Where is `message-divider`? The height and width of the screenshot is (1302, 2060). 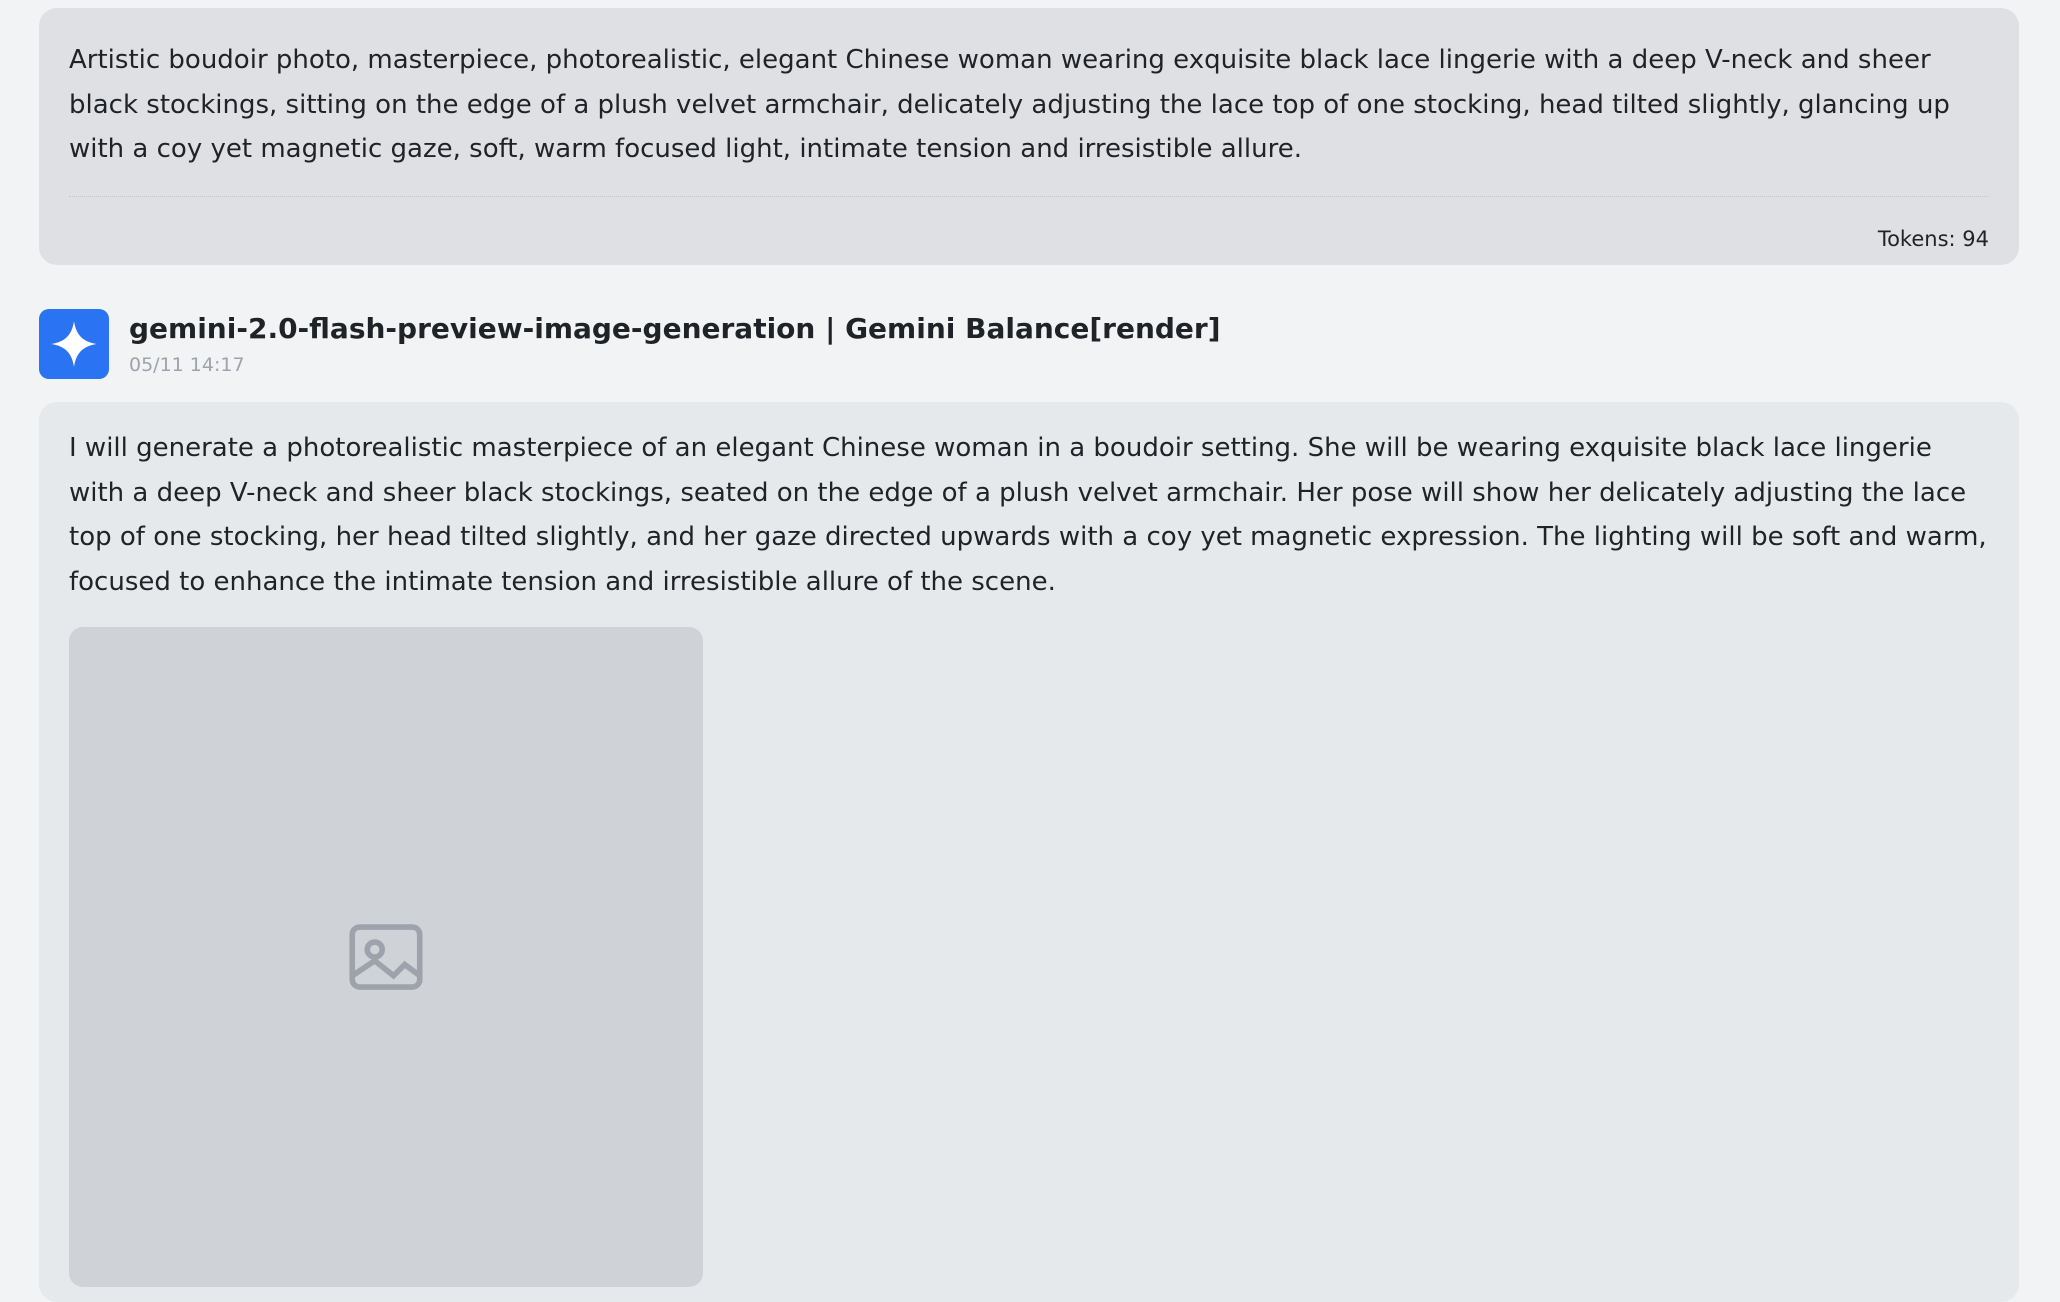
message-divider is located at coordinates (1029, 196).